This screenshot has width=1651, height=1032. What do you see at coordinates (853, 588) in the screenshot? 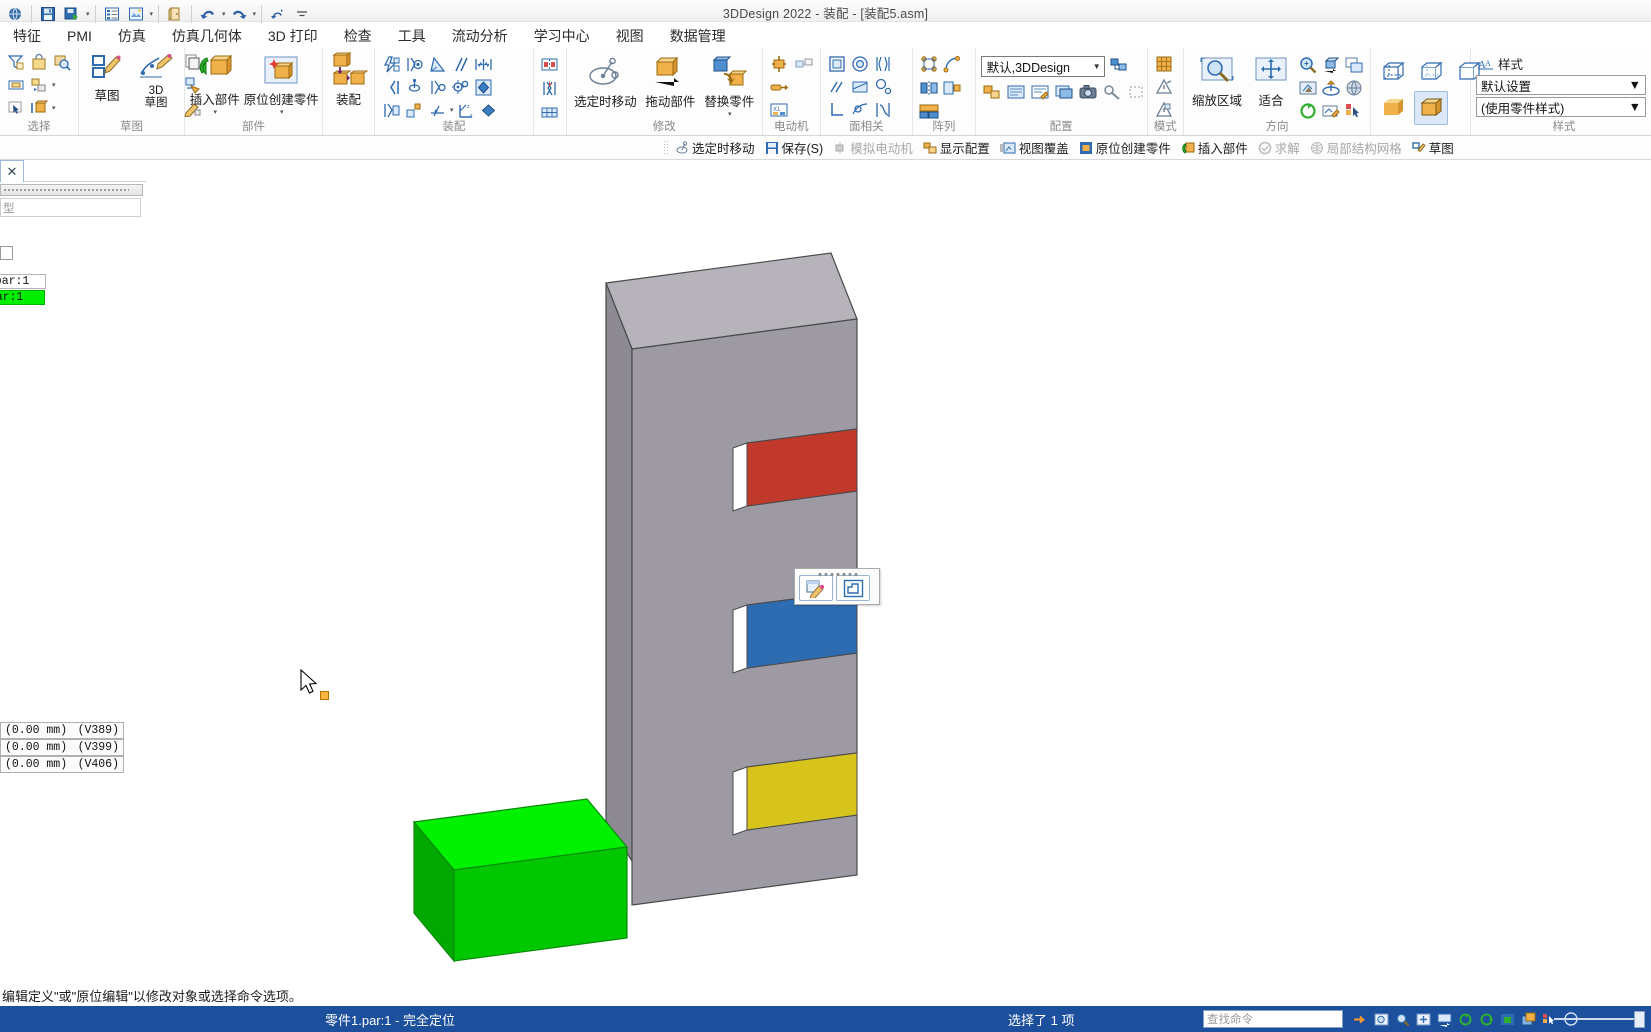
I see `mini-edit-in-place-button` at bounding box center [853, 588].